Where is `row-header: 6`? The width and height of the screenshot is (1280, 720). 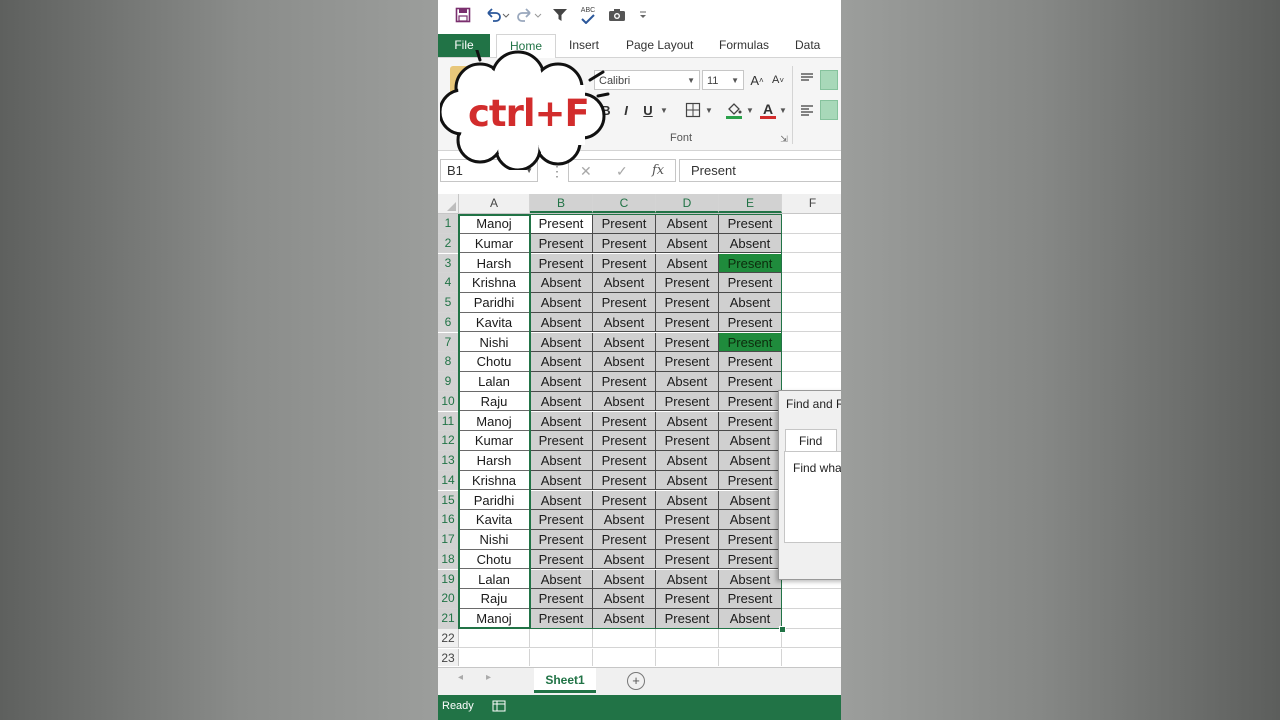
row-header: 6 is located at coordinates (448, 322).